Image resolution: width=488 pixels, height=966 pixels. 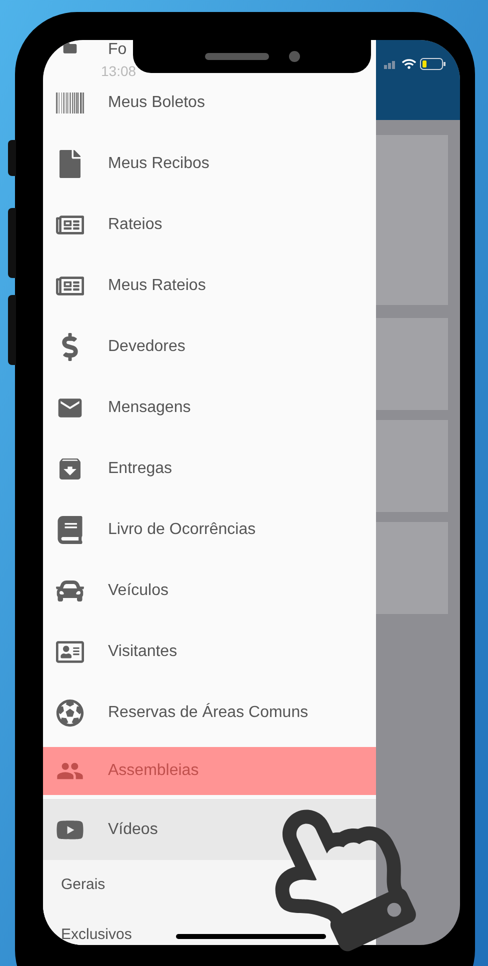 What do you see at coordinates (209, 285) in the screenshot?
I see `drawer-item: Meus Rateios` at bounding box center [209, 285].